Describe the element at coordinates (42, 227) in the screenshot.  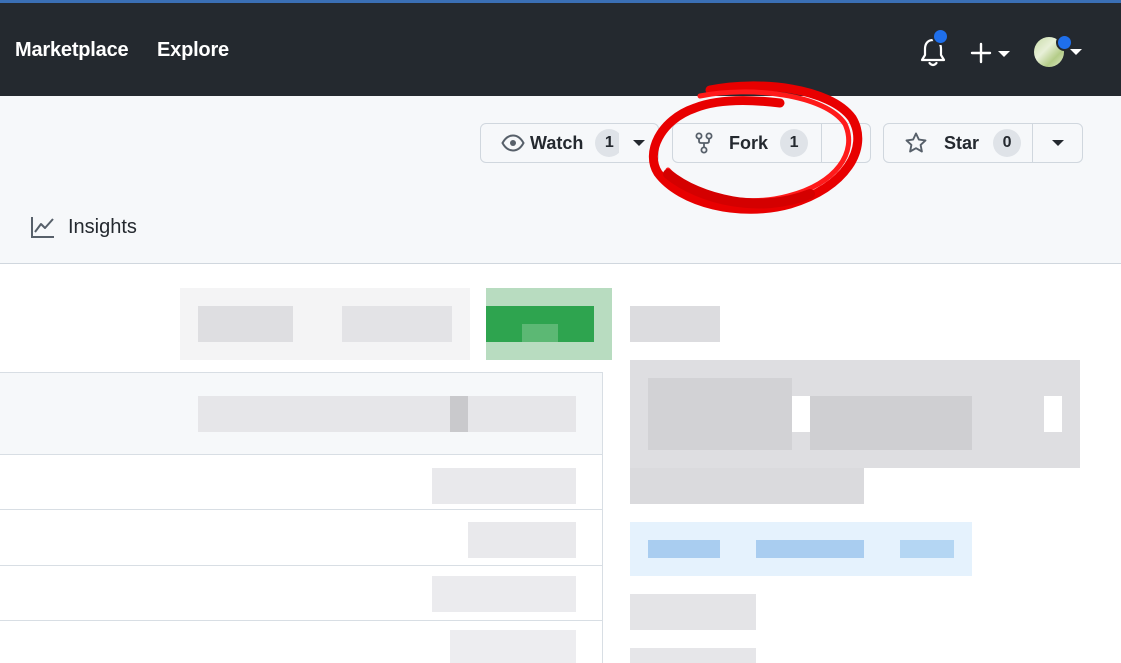
I see `graph-icon` at that location.